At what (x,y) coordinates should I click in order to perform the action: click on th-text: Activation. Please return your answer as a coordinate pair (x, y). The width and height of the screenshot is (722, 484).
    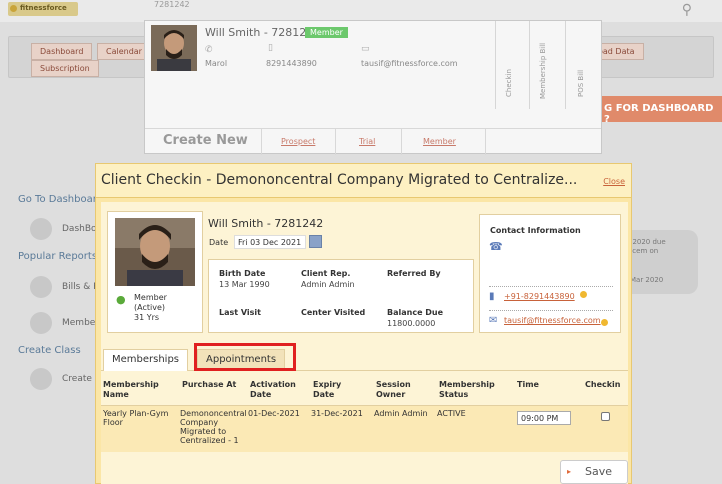
    Looking at the image, I should click on (273, 384).